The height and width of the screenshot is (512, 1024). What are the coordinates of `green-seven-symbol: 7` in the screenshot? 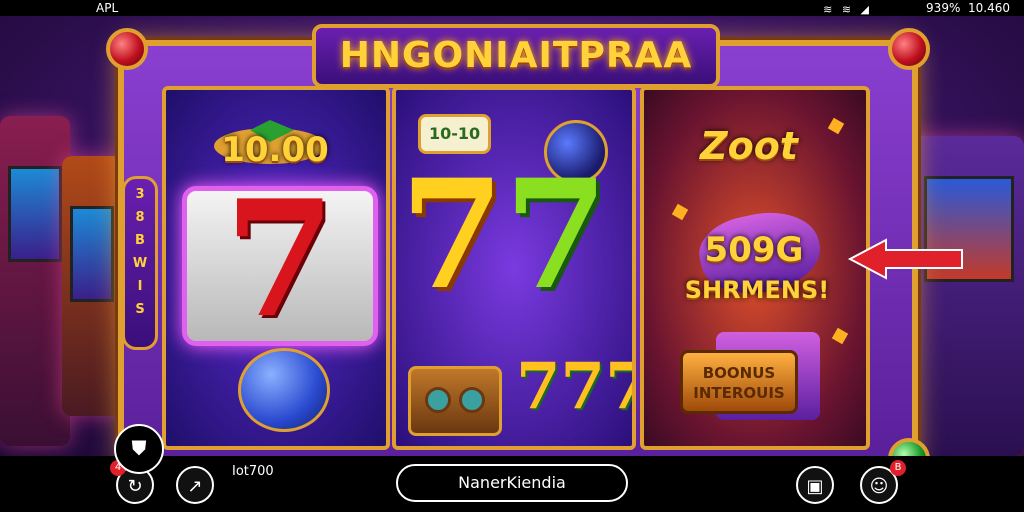 It's located at (556, 235).